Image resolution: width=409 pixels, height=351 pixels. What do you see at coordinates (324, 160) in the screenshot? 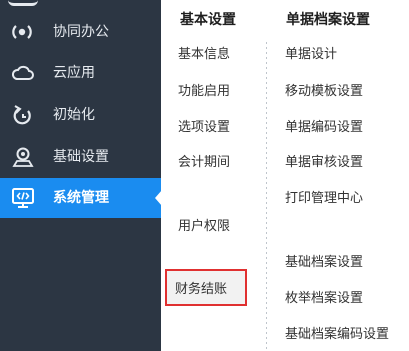
I see `menu-link-document-approval: 单据审核设置` at bounding box center [324, 160].